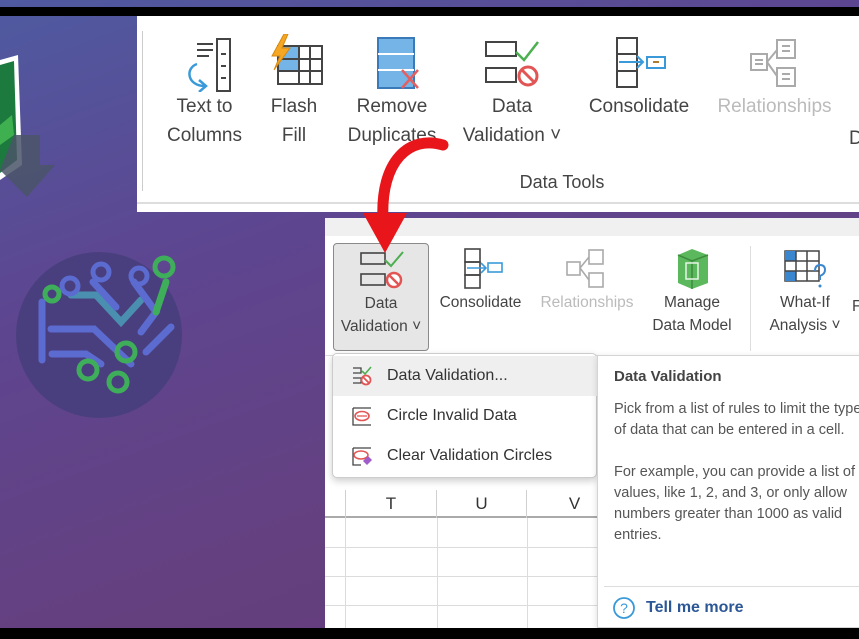 Image resolution: width=859 pixels, height=639 pixels. Describe the element at coordinates (392, 106) in the screenshot. I see `button-label: Remove` at that location.